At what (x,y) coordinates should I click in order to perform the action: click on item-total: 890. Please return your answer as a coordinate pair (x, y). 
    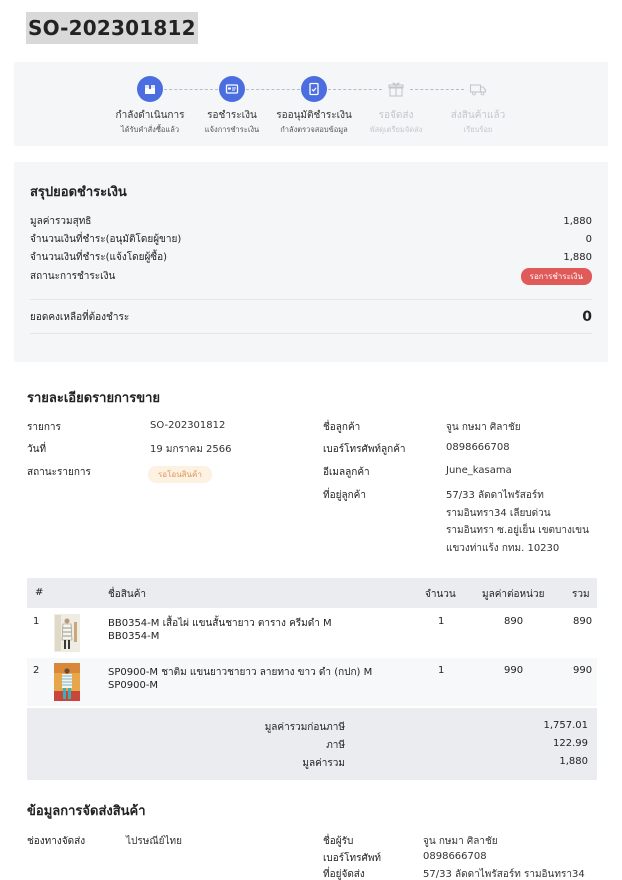
    Looking at the image, I should click on (583, 621).